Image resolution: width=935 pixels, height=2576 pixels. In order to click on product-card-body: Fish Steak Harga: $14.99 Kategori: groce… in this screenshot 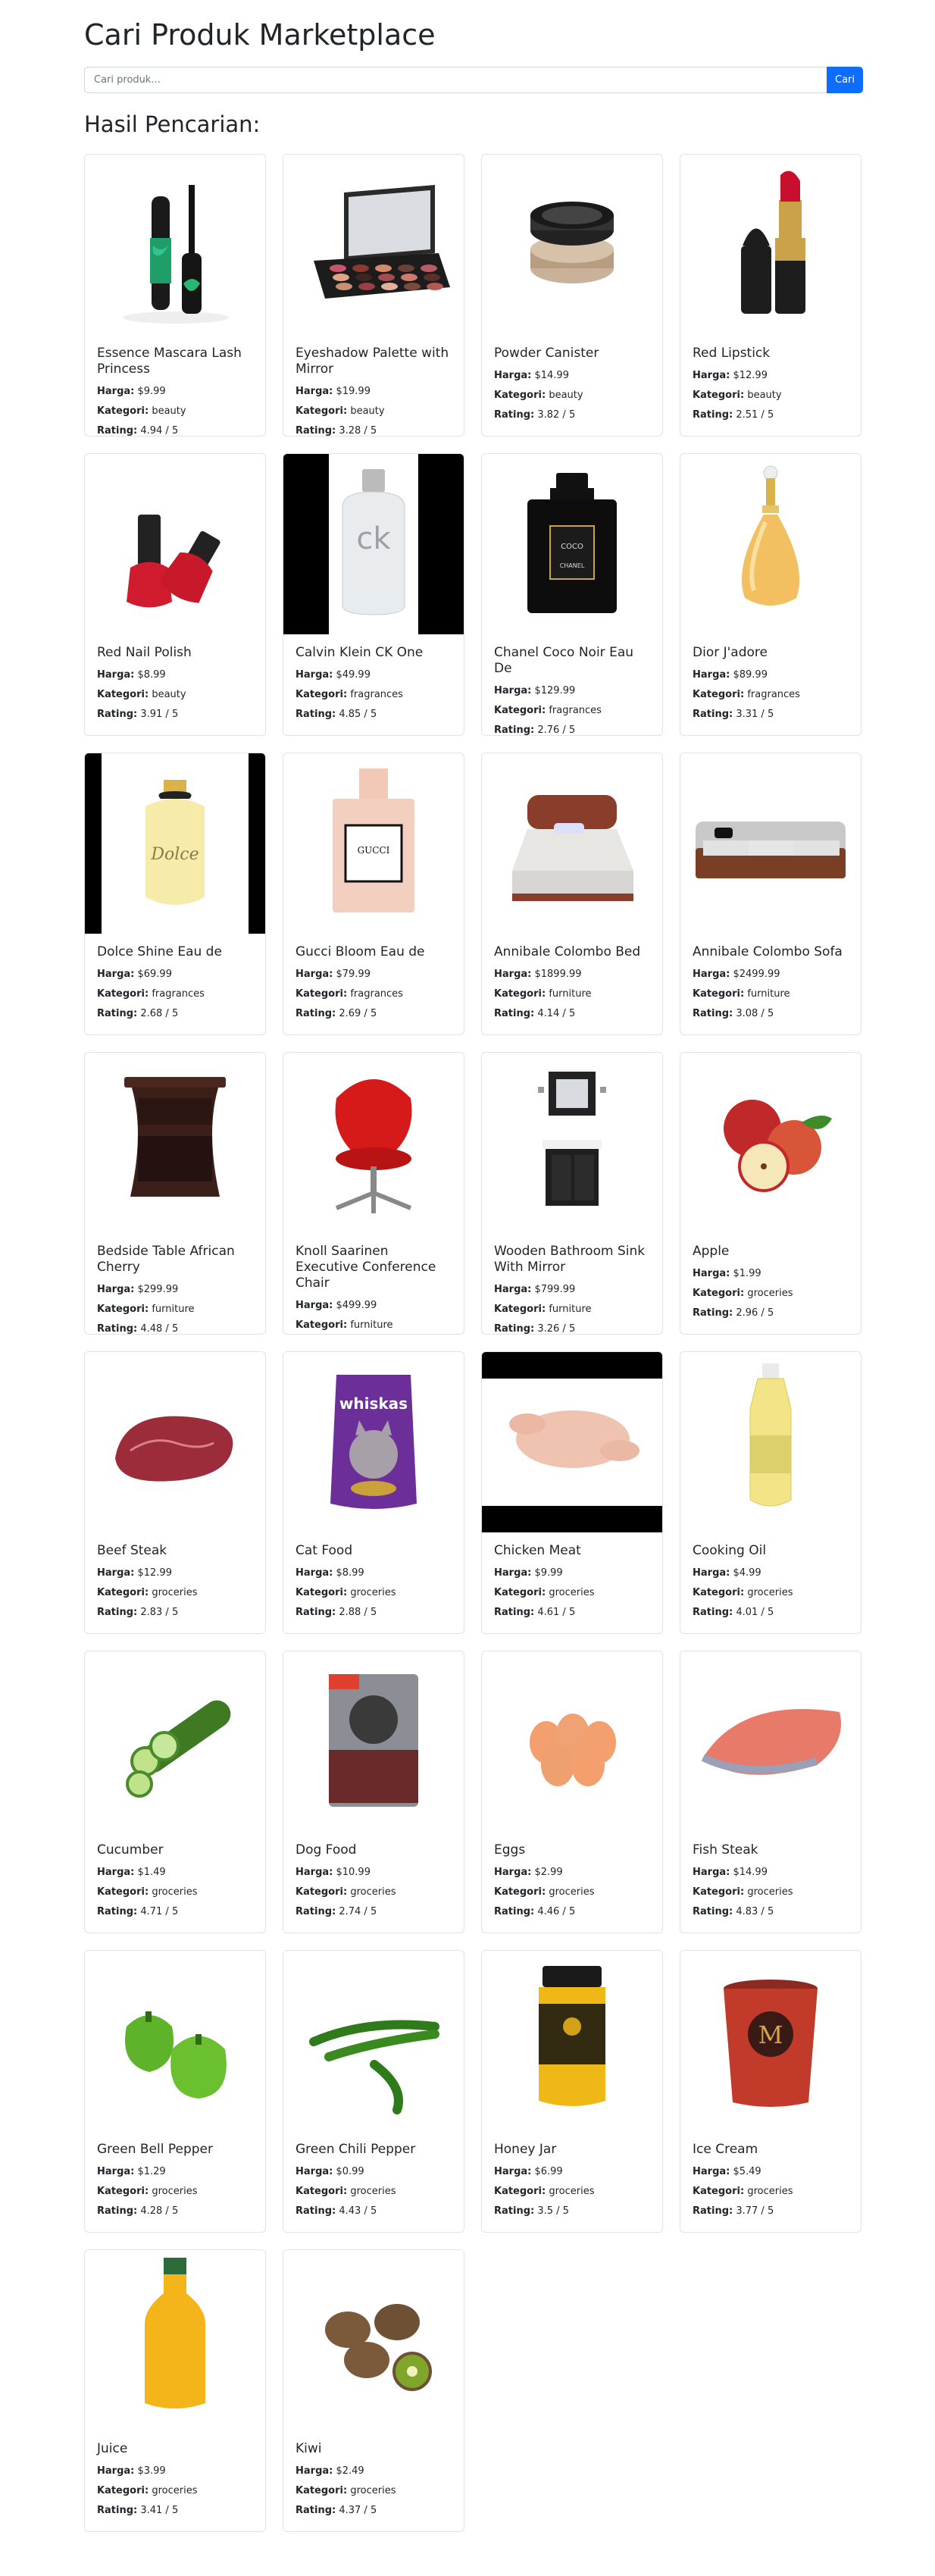, I will do `click(770, 1877)`.